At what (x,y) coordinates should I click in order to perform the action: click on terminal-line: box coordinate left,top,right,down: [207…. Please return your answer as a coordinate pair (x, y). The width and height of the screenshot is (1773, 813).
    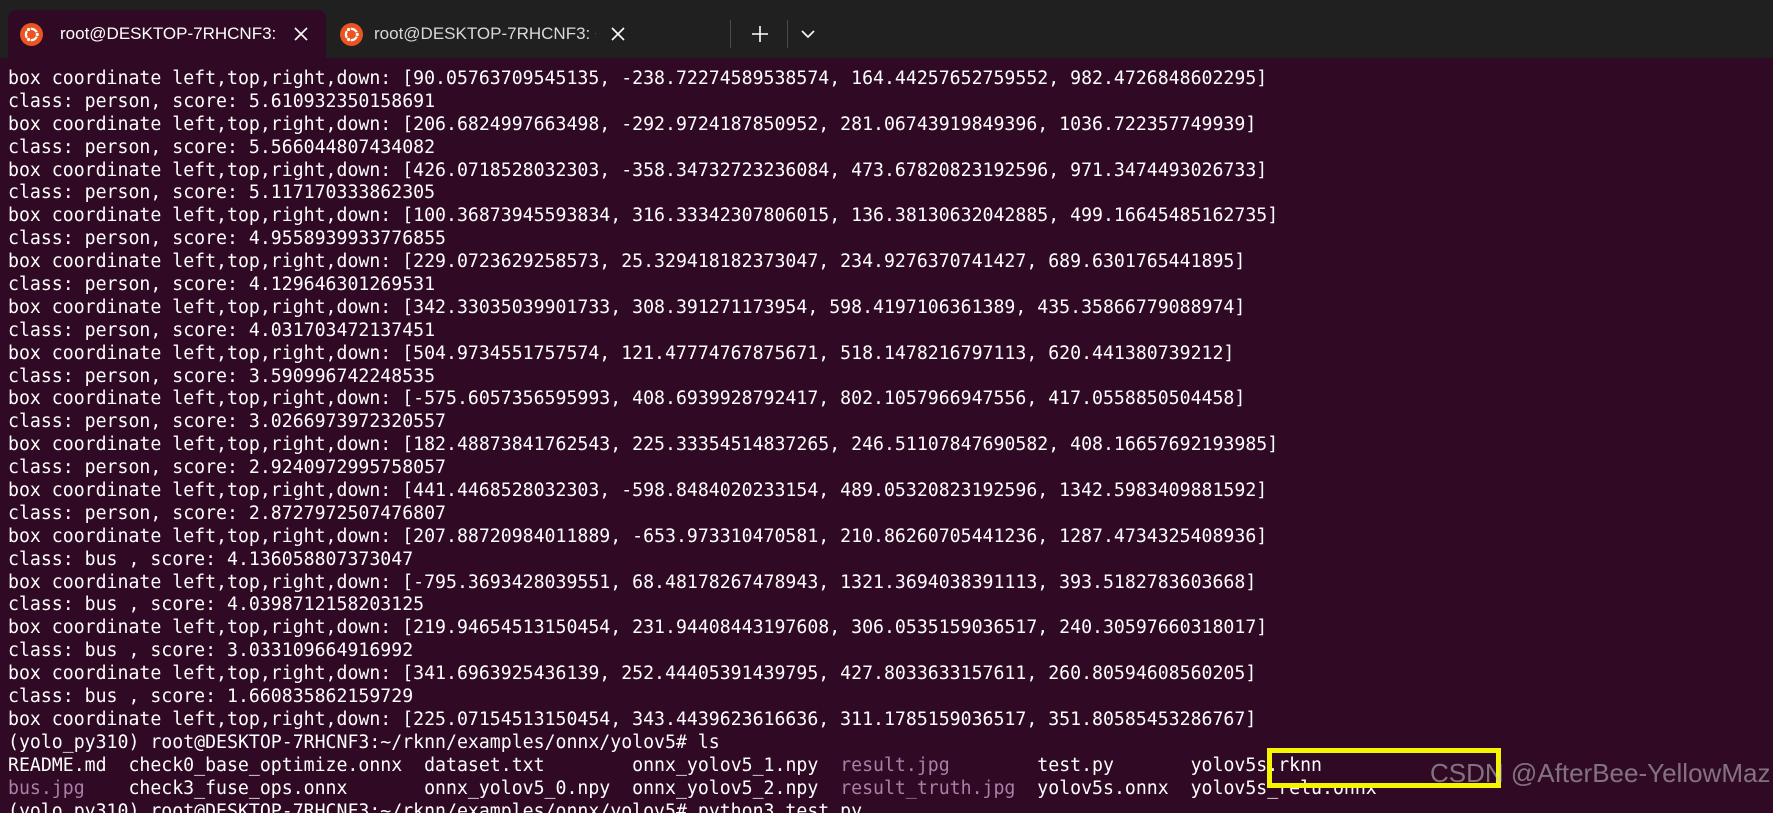
    Looking at the image, I should click on (638, 536).